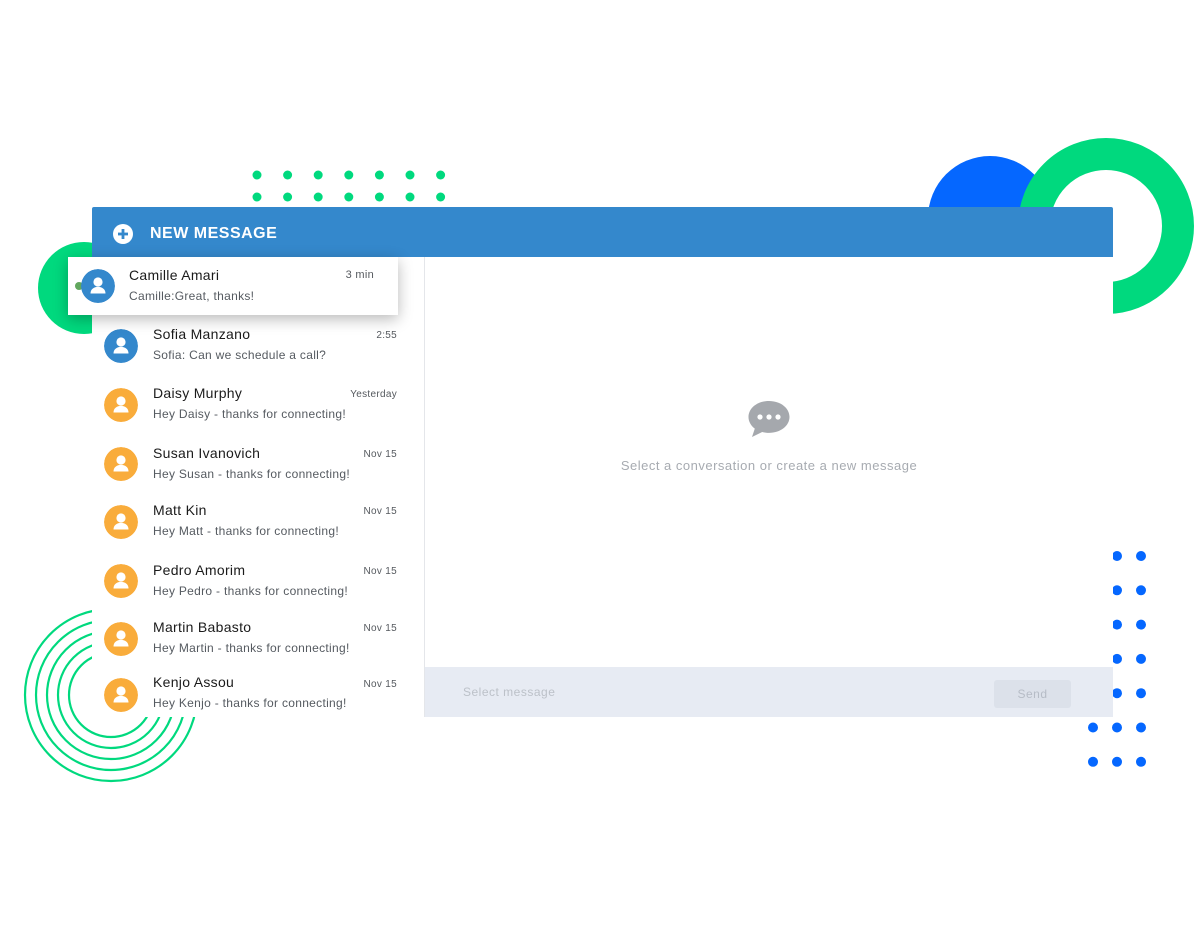  What do you see at coordinates (602, 232) in the screenshot?
I see `new-message-button: NEW MESSAGE` at bounding box center [602, 232].